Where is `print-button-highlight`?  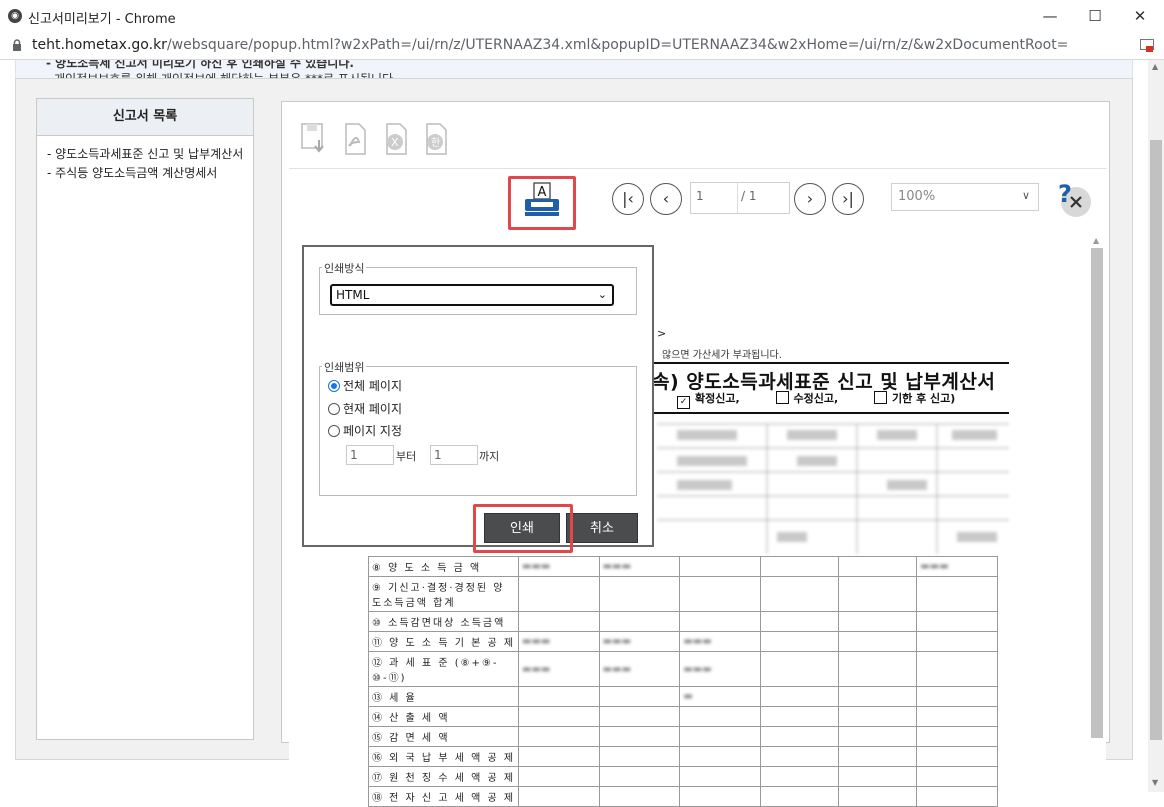
print-button-highlight is located at coordinates (523, 528).